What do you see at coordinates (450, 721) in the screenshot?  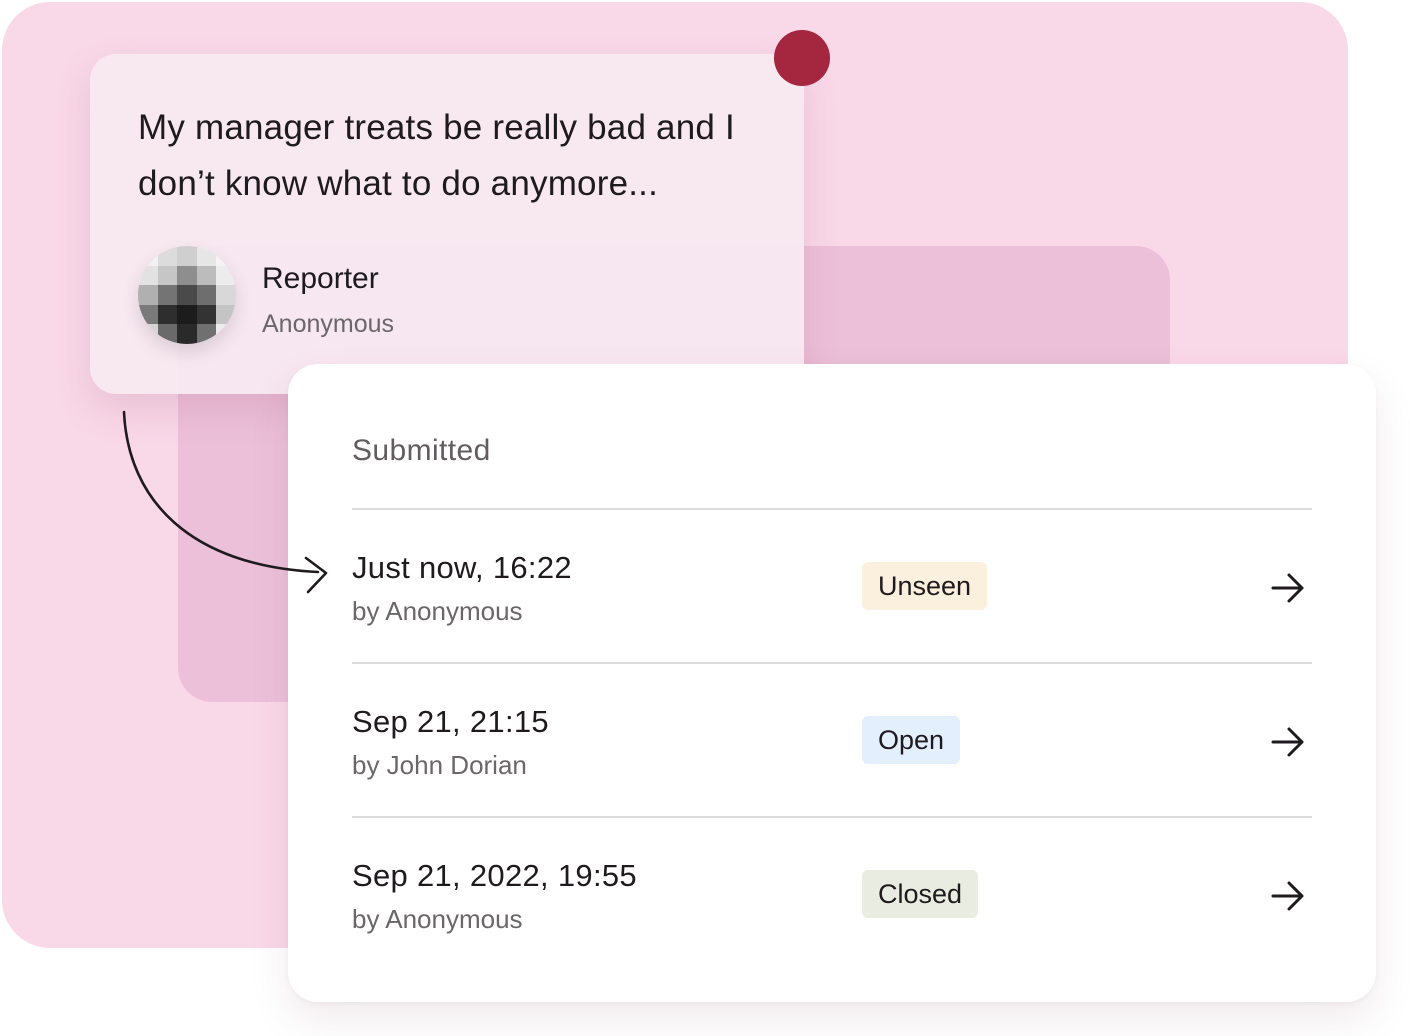 I see `submission-title: Sep 21, 21:15` at bounding box center [450, 721].